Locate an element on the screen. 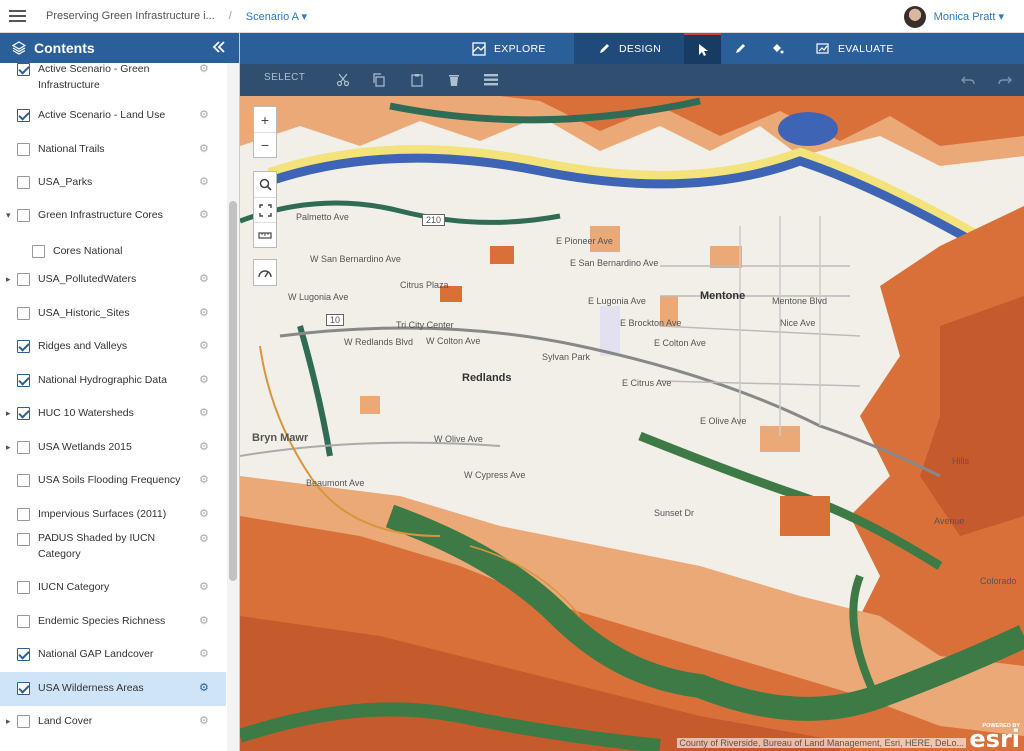 Image resolution: width=1024 pixels, height=751 pixels. layer-item: Ridges and Valleys ⚙ is located at coordinates (113, 346).